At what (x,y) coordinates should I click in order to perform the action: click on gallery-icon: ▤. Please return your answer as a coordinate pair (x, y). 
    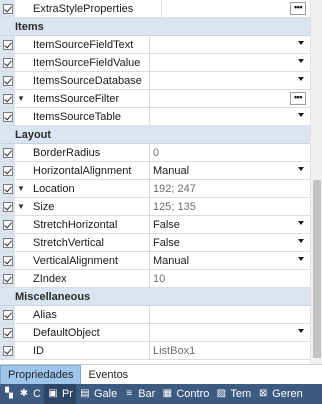
    Looking at the image, I should click on (85, 393).